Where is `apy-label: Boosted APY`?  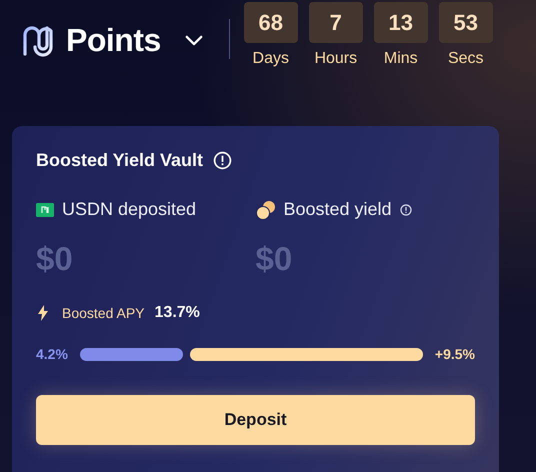
apy-label: Boosted APY is located at coordinates (103, 313).